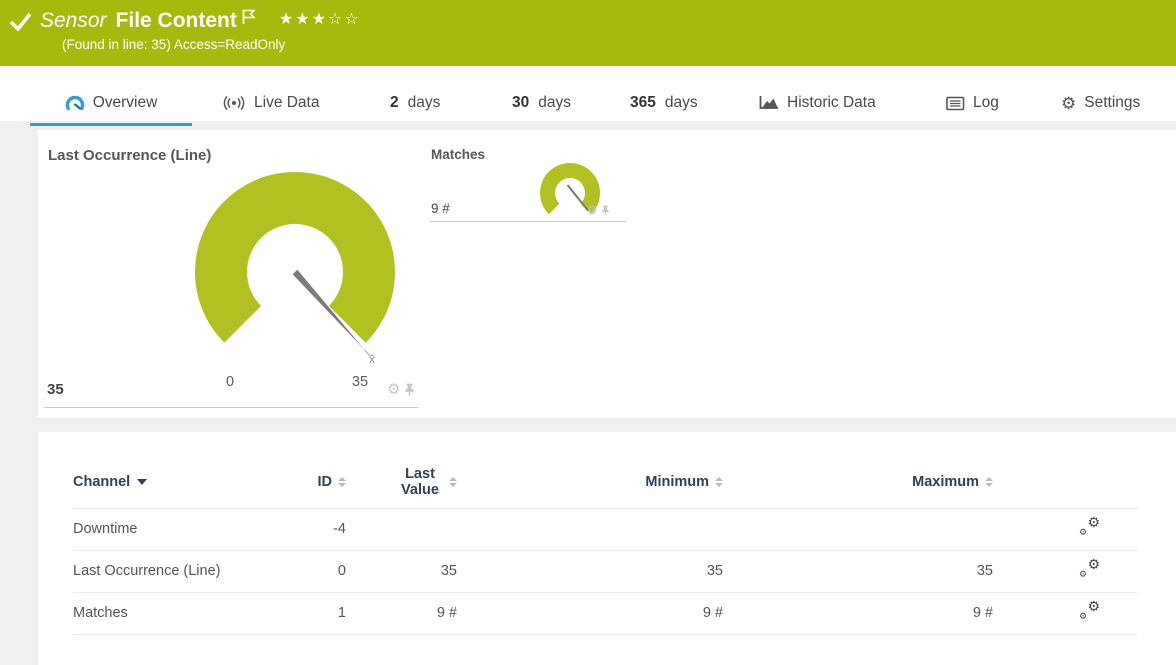  Describe the element at coordinates (169, 482) in the screenshot. I see `column-header-channel: Channel` at that location.